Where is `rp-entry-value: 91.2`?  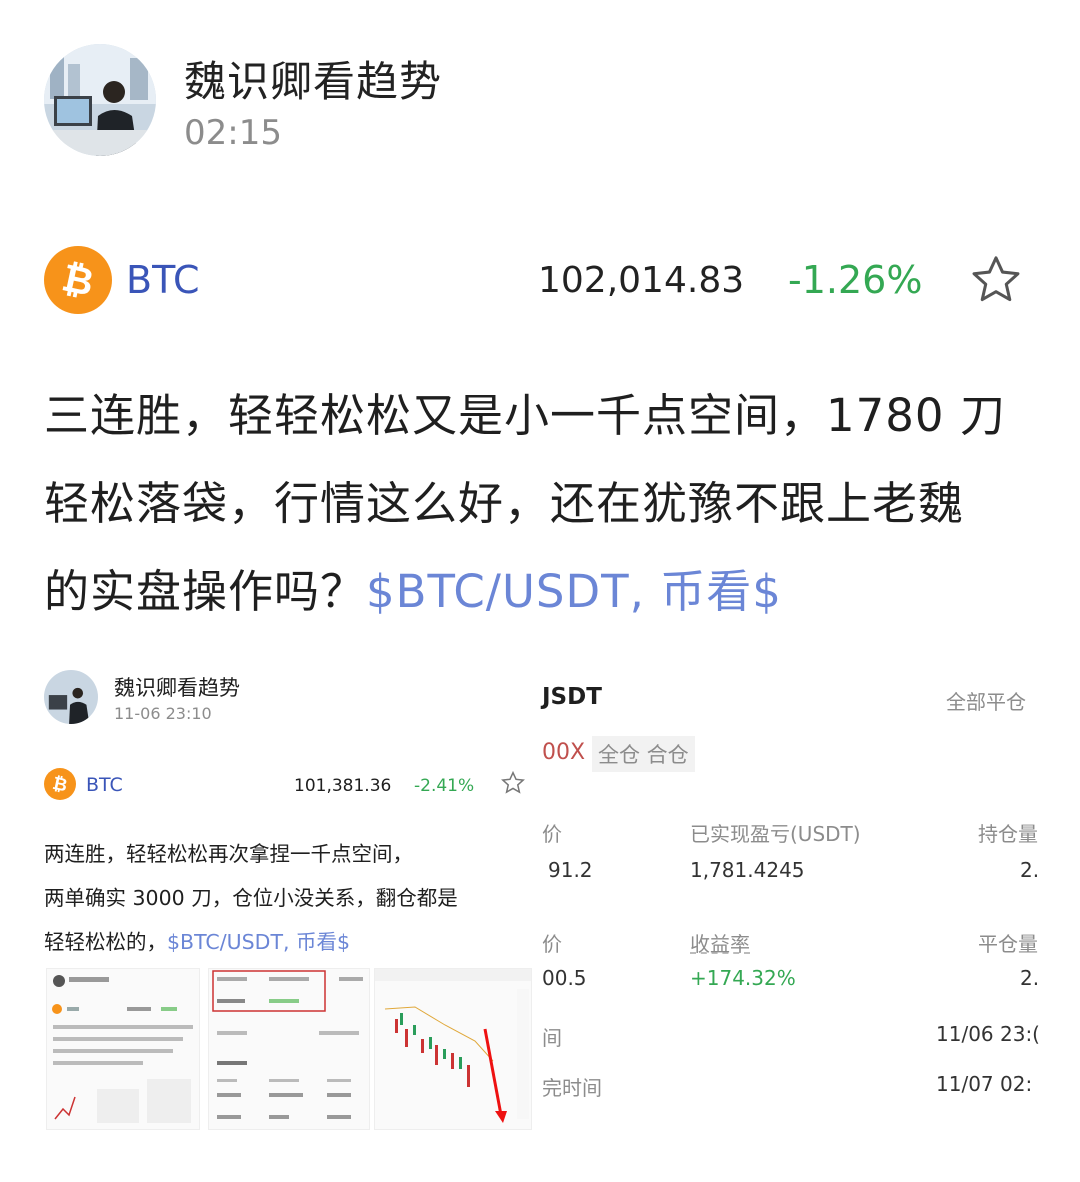 rp-entry-value: 91.2 is located at coordinates (570, 870).